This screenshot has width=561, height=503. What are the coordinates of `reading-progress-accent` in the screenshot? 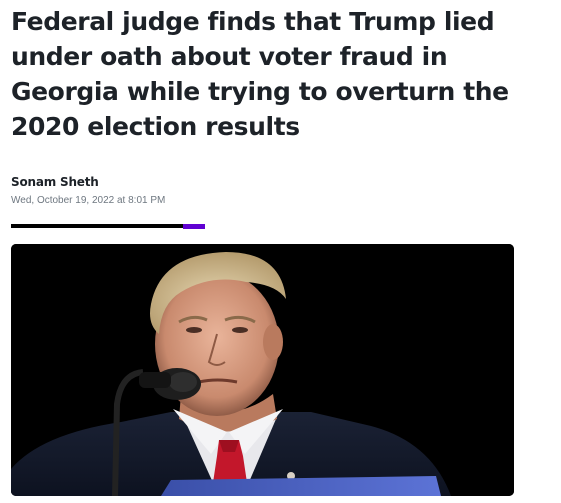 It's located at (194, 226).